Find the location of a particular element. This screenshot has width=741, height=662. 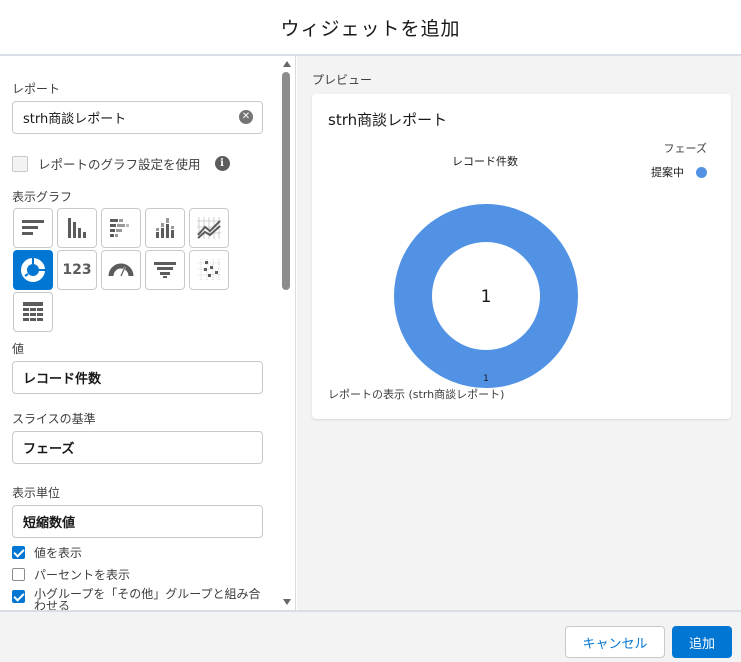

chart-type-label: 表示グラフ is located at coordinates (42, 197).